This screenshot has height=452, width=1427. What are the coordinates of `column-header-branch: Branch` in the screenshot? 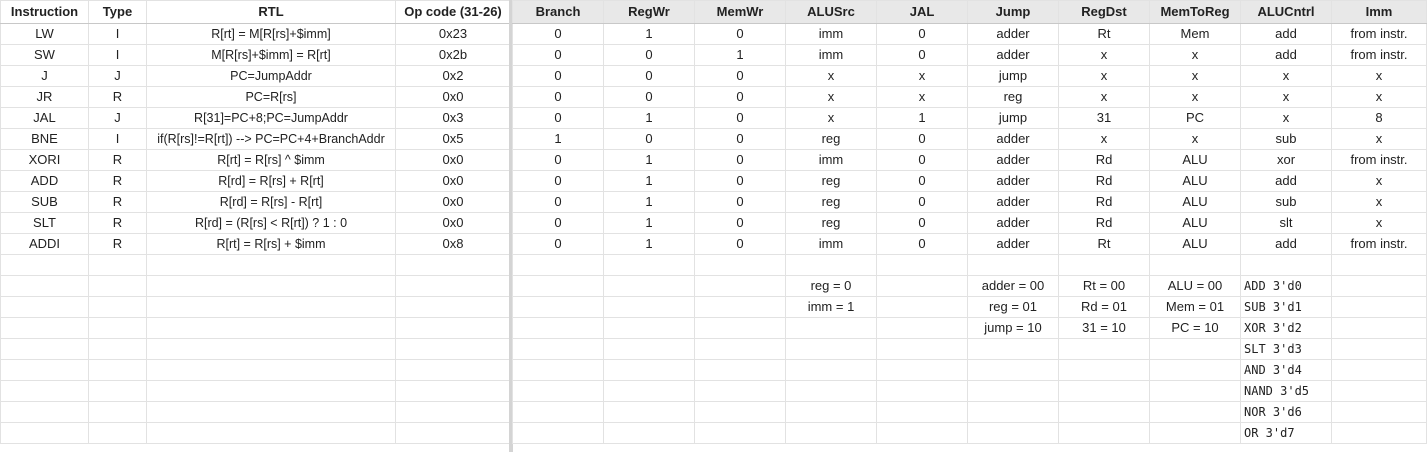 It's located at (558, 12).